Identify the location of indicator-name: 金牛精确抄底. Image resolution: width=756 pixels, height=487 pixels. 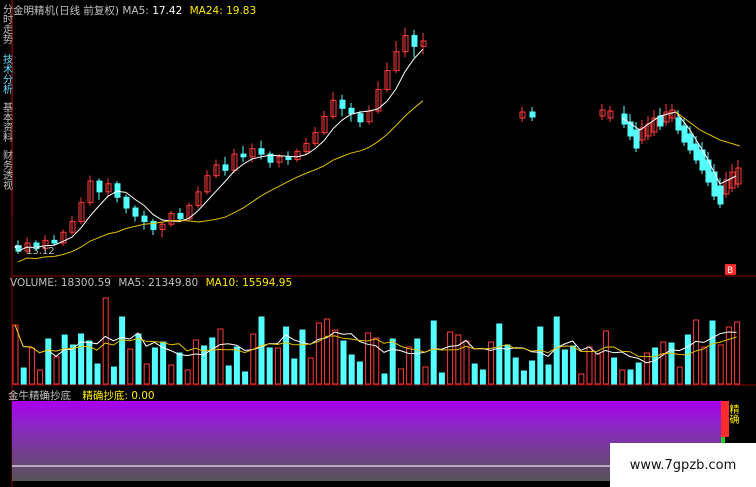
(39, 396).